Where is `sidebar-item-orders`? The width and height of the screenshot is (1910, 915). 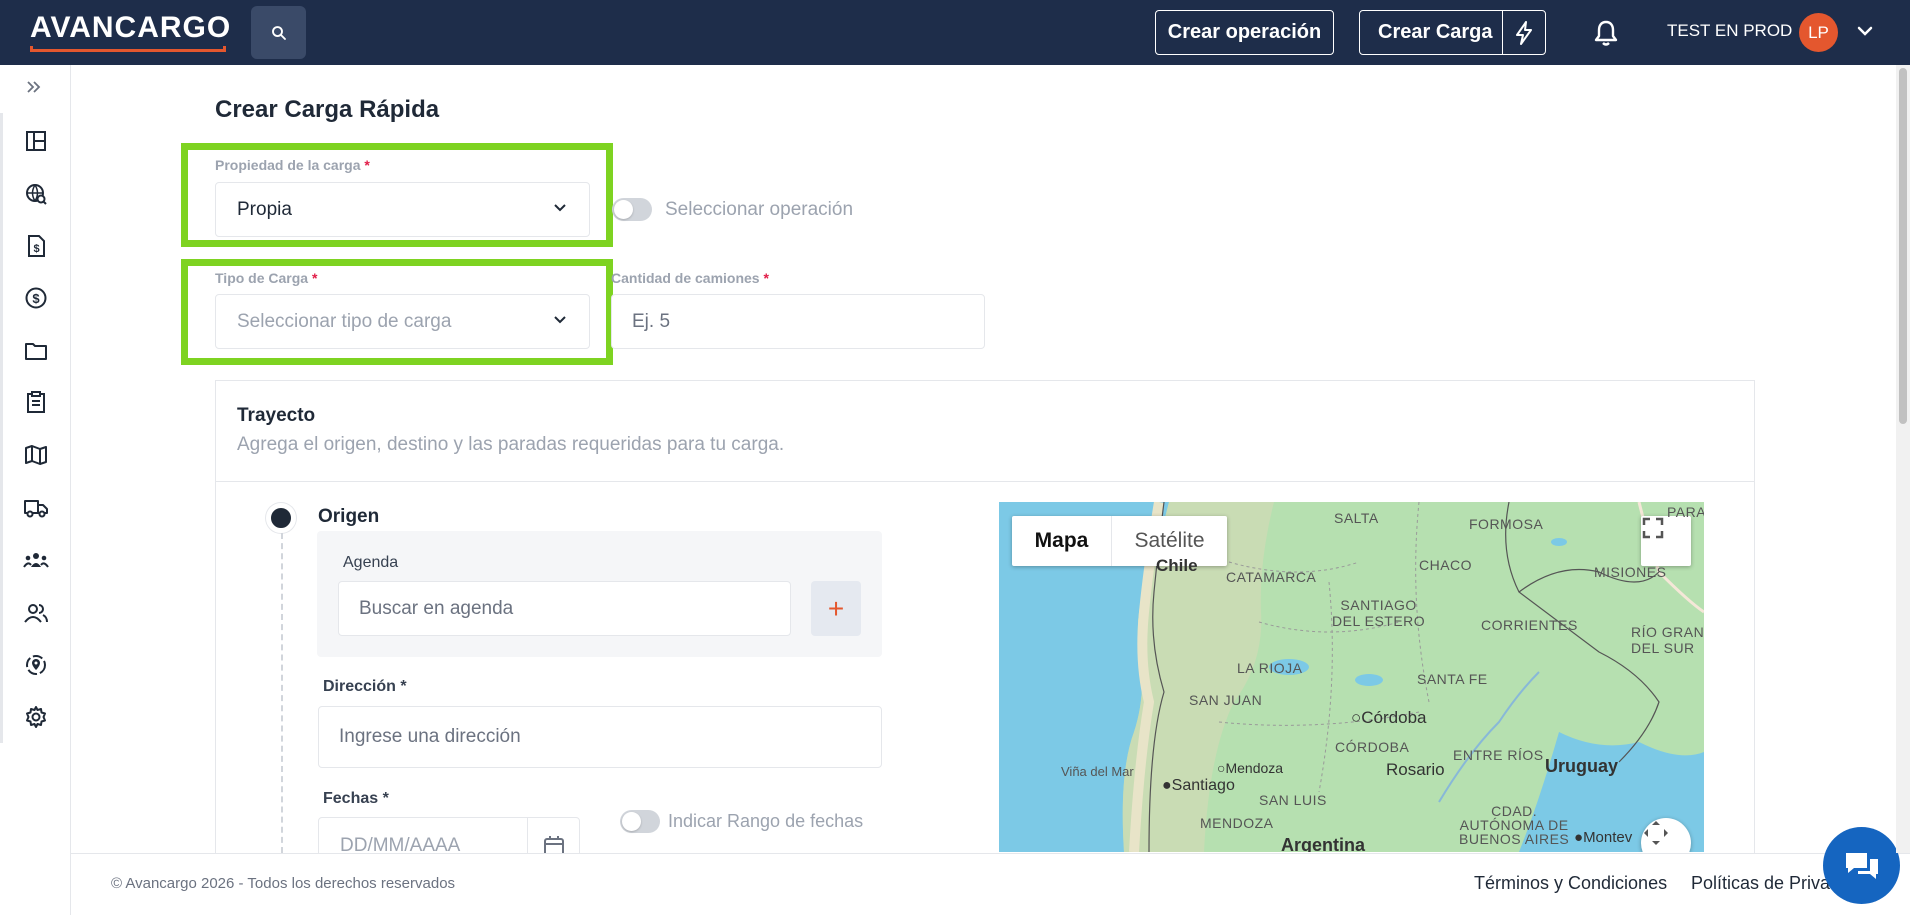 sidebar-item-orders is located at coordinates (36, 402).